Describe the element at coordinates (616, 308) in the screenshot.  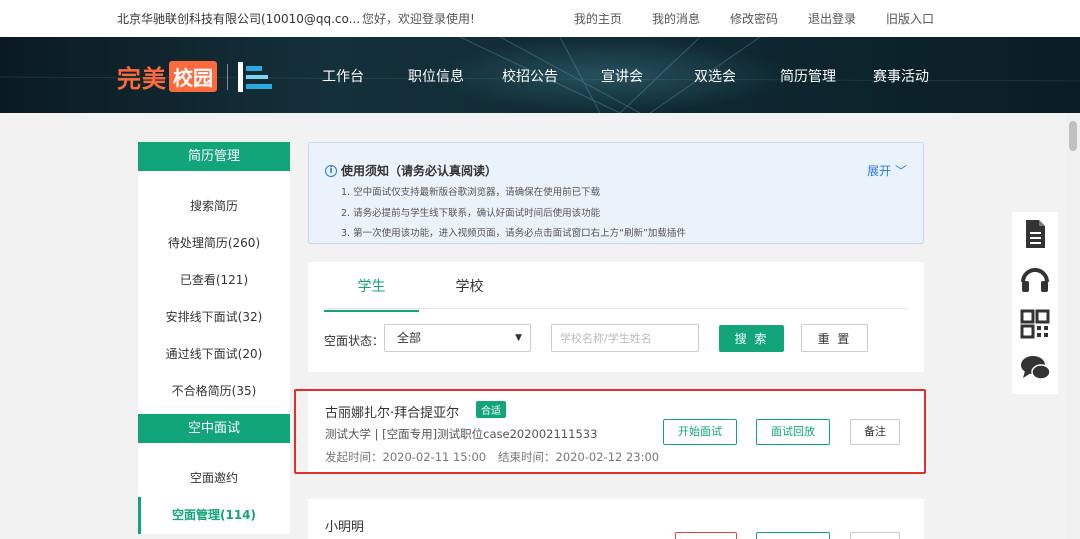
I see `tab-divider` at that location.